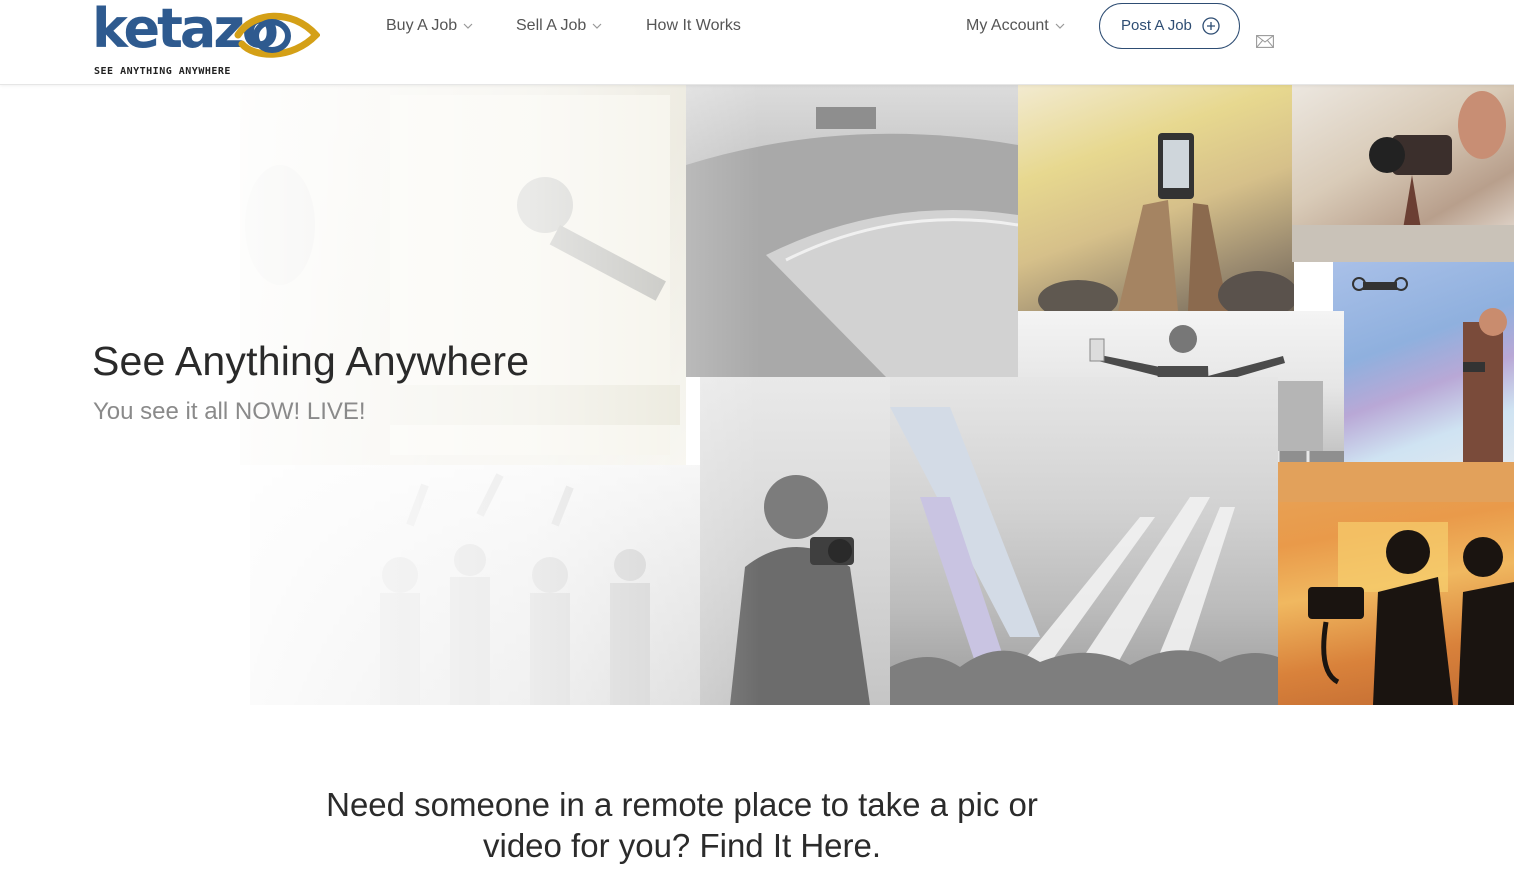 The image size is (1514, 874). Describe the element at coordinates (207, 41) in the screenshot. I see `logo: ketazo SEE ANYTHING ANYWHERE` at that location.